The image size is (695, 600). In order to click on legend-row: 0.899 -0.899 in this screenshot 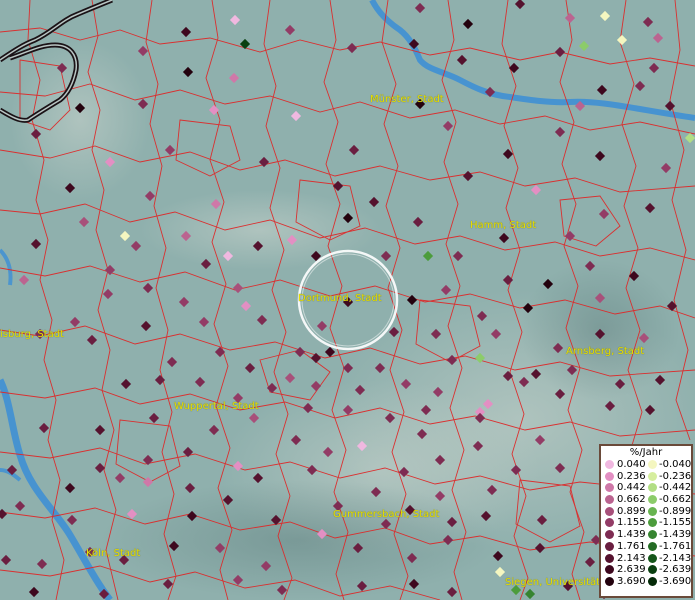, I will do `click(646, 512)`.